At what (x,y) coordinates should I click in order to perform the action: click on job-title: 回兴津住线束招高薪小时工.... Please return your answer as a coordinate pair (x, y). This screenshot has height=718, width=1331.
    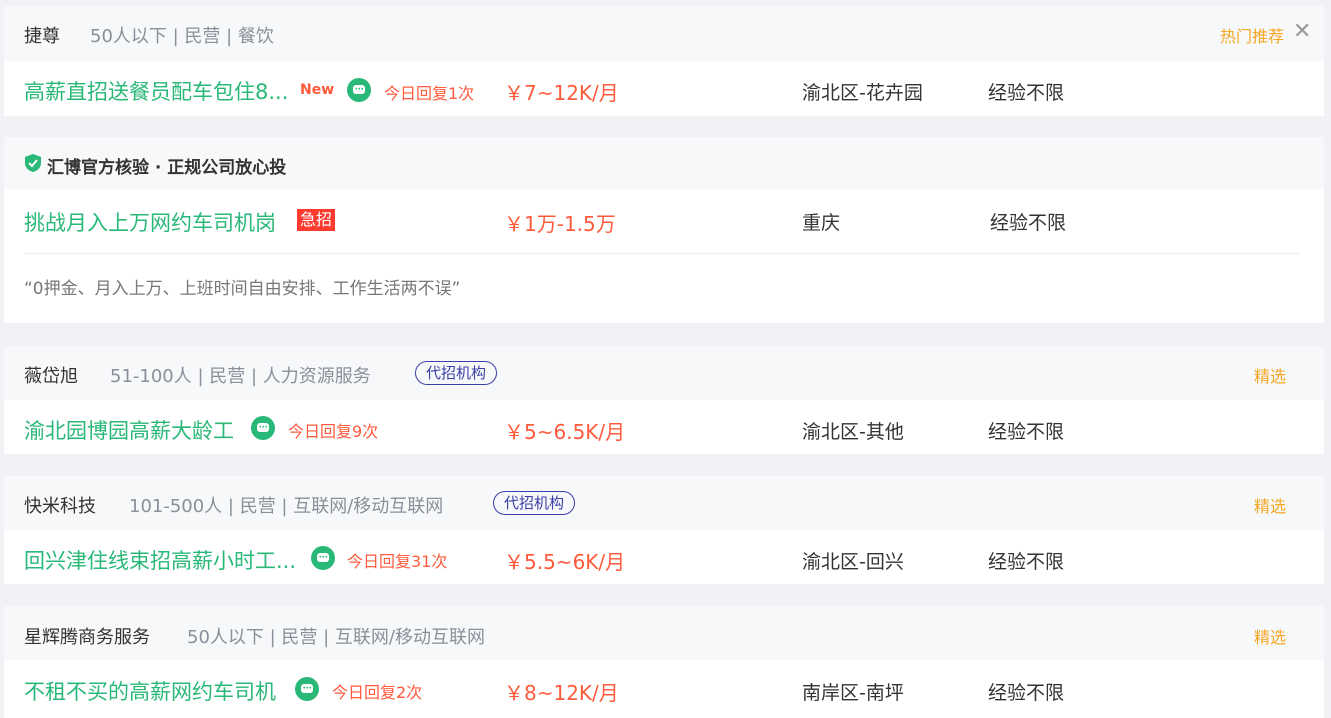
    Looking at the image, I should click on (160, 560).